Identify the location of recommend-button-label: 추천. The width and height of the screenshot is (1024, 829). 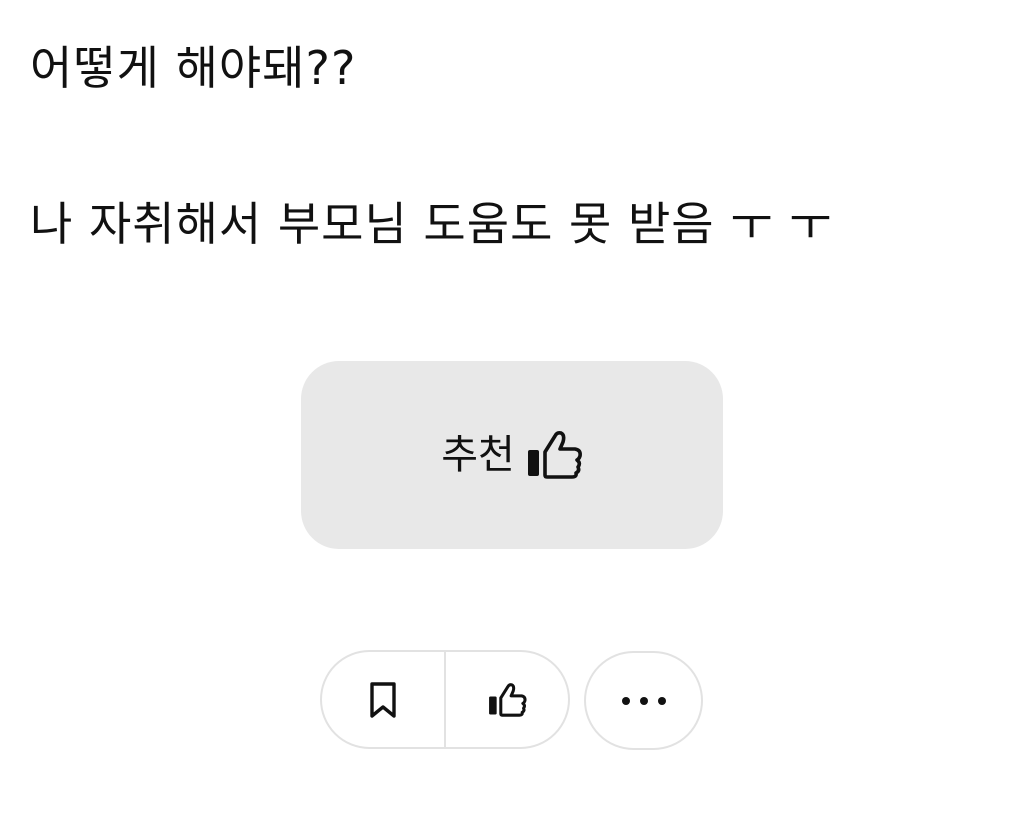
(478, 455).